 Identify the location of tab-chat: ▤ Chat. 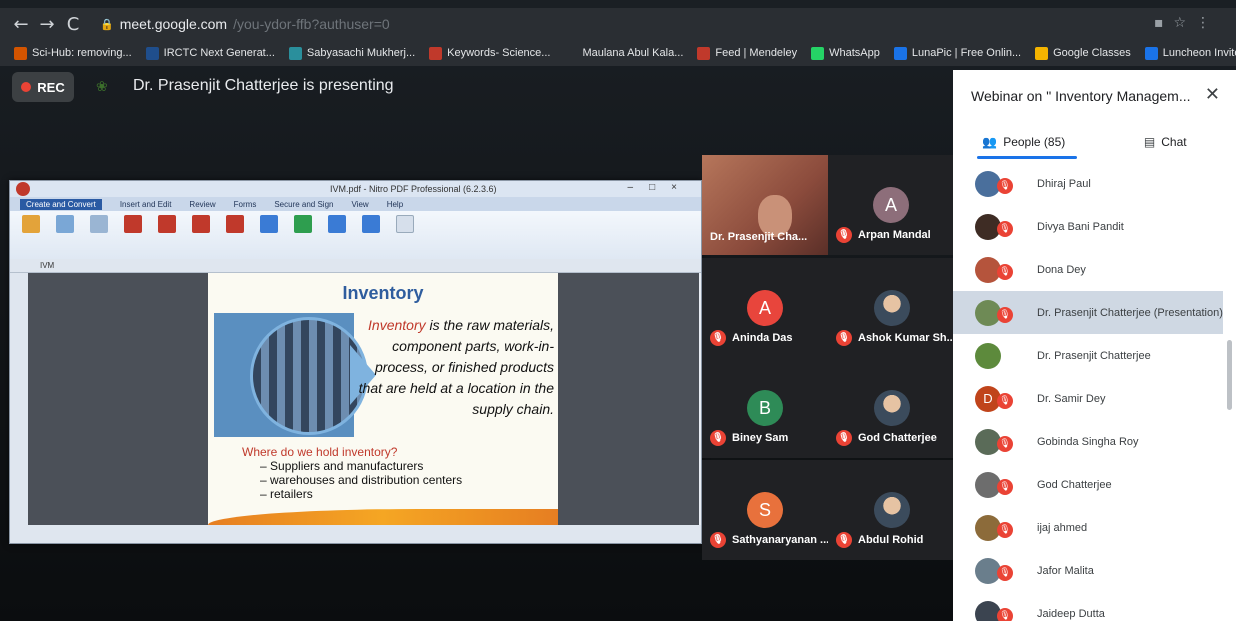
(1165, 142).